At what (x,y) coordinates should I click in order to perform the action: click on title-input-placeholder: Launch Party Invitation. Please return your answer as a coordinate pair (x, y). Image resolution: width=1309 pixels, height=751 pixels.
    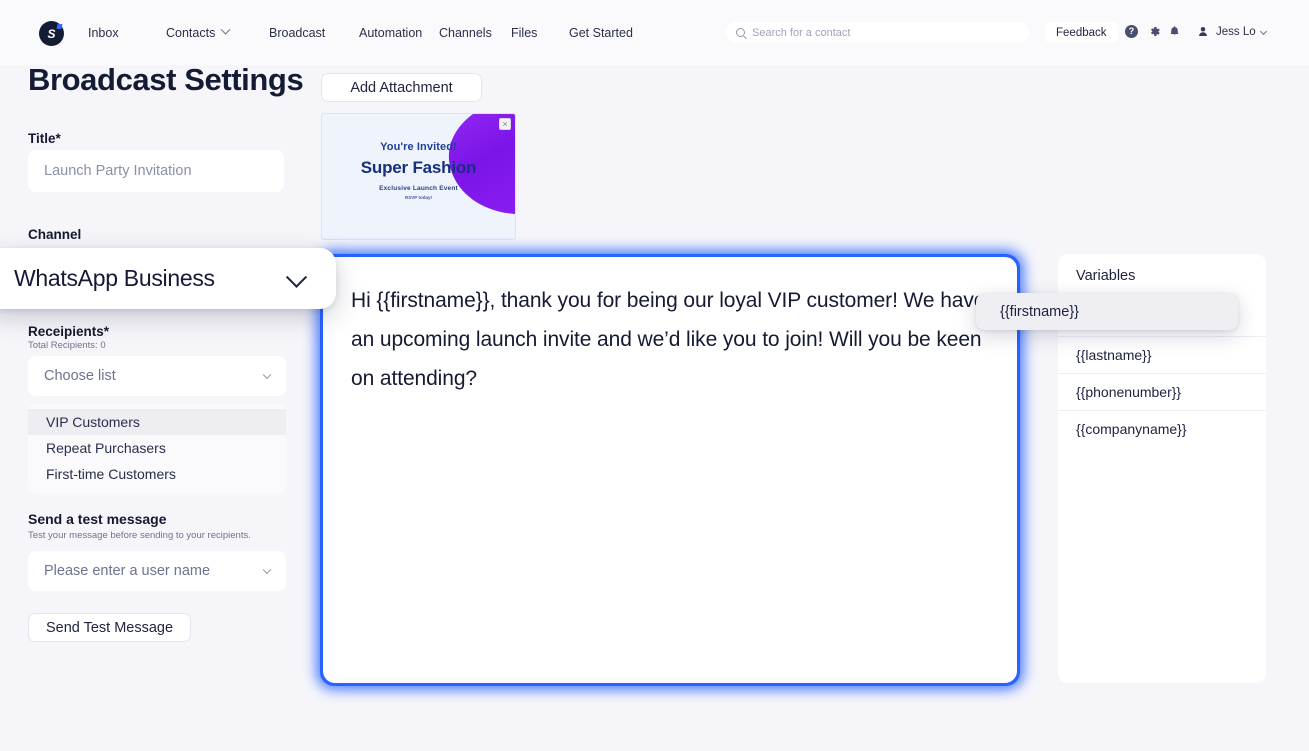
    Looking at the image, I should click on (118, 171).